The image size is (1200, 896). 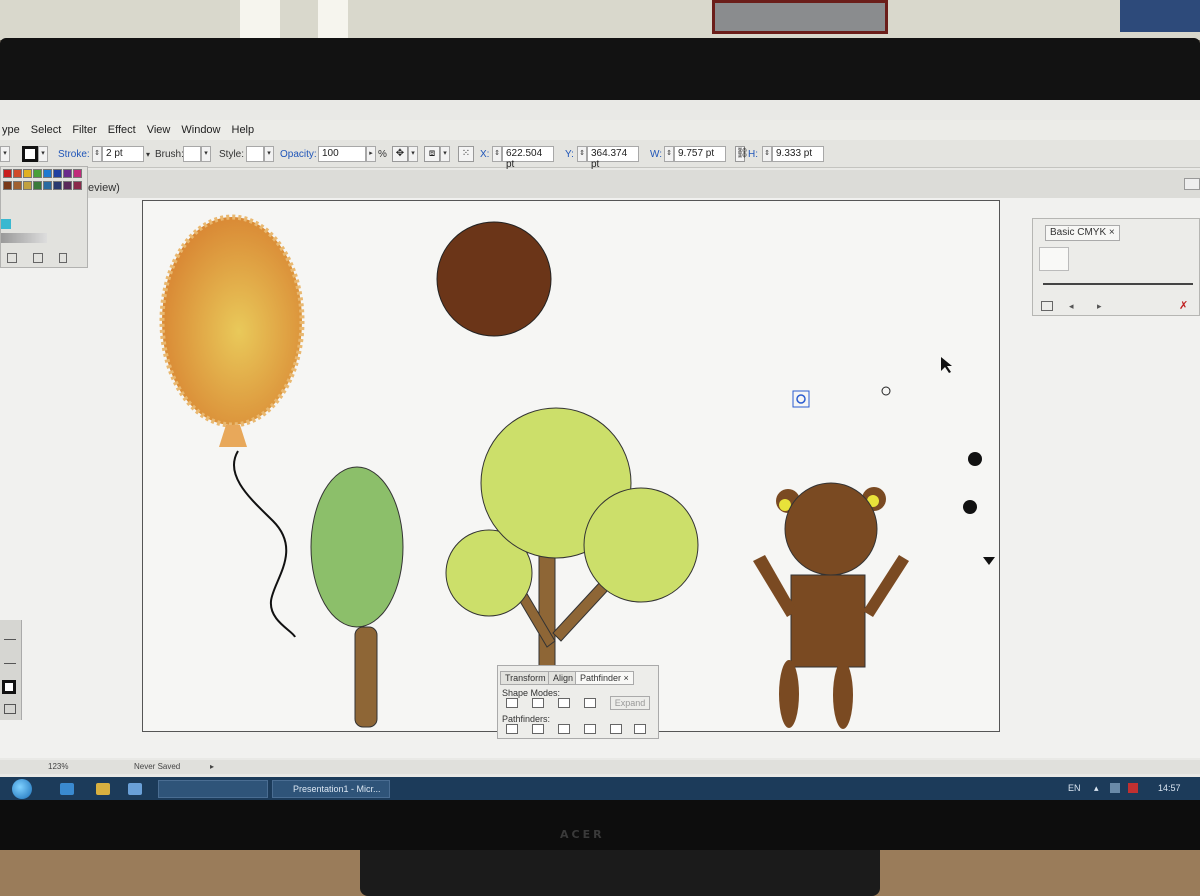 I want to click on black-triangle, so click(x=989, y=561).